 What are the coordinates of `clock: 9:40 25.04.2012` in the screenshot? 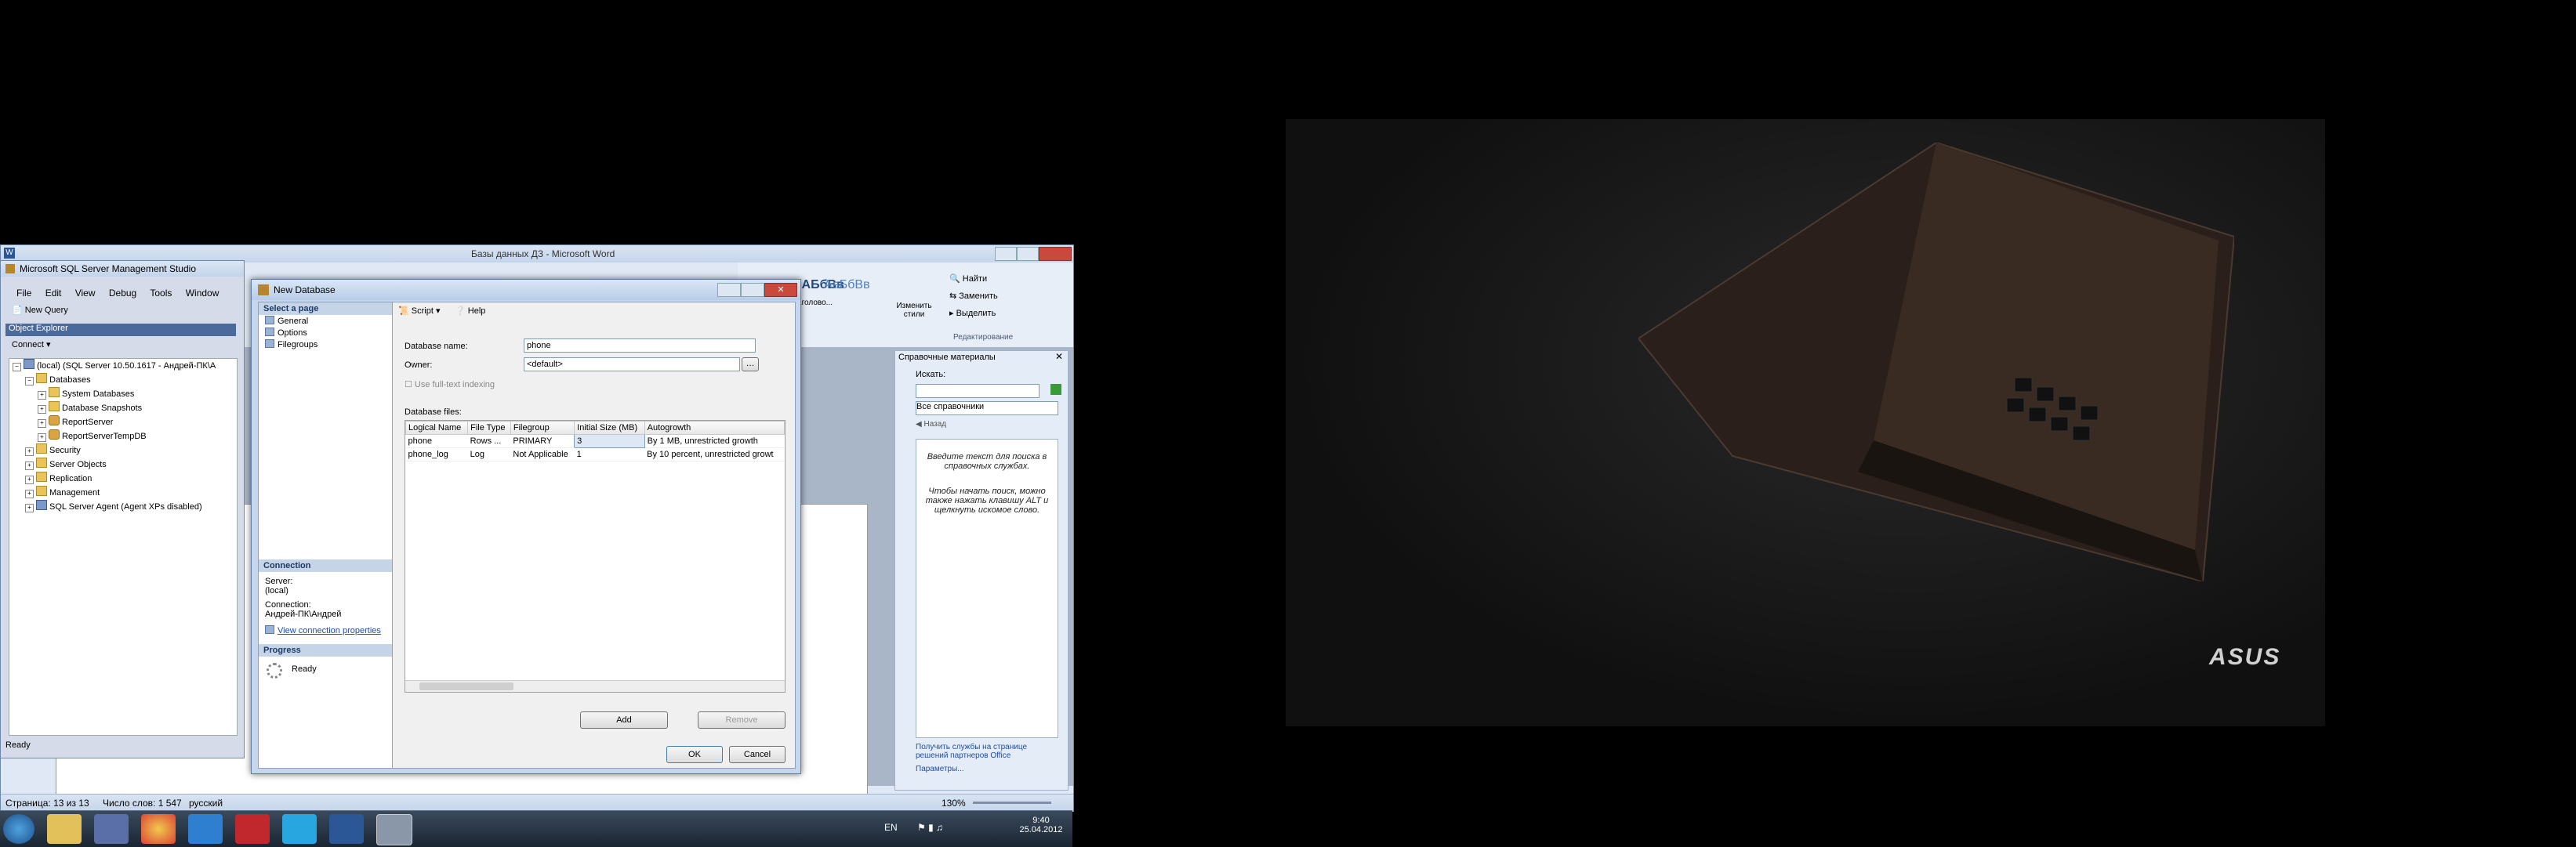 It's located at (1042, 825).